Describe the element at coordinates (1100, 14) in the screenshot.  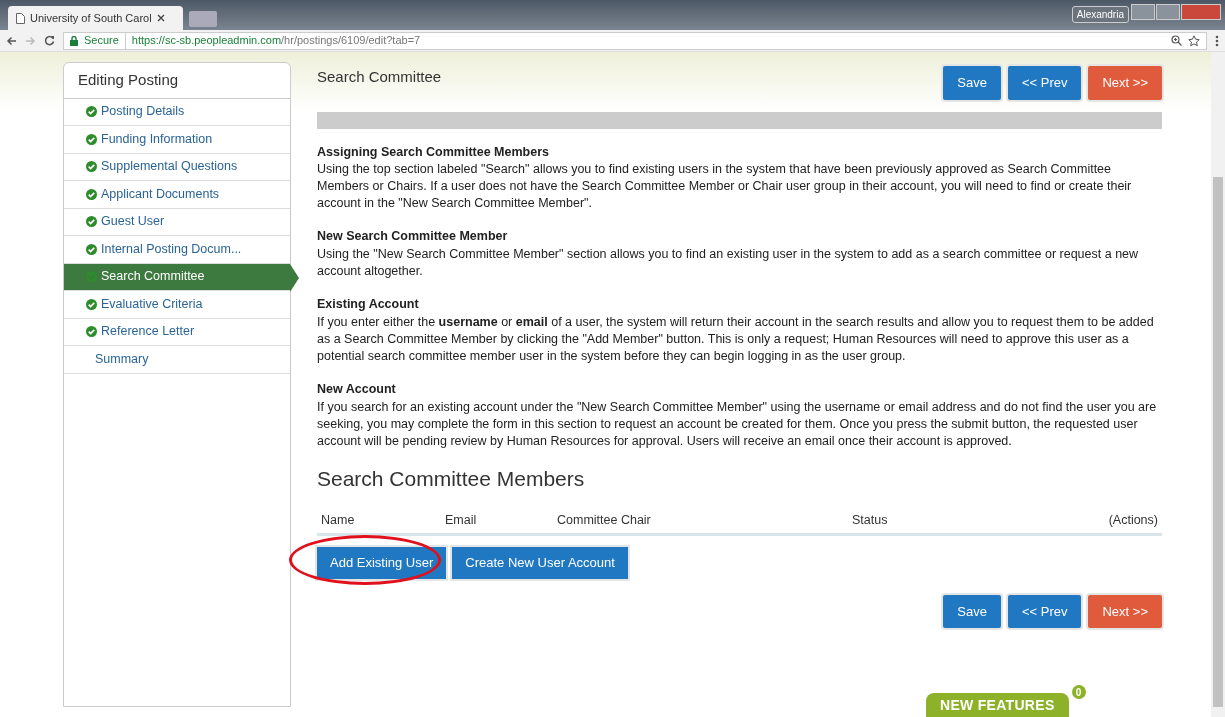
I see `profile-button: Alexandria` at that location.